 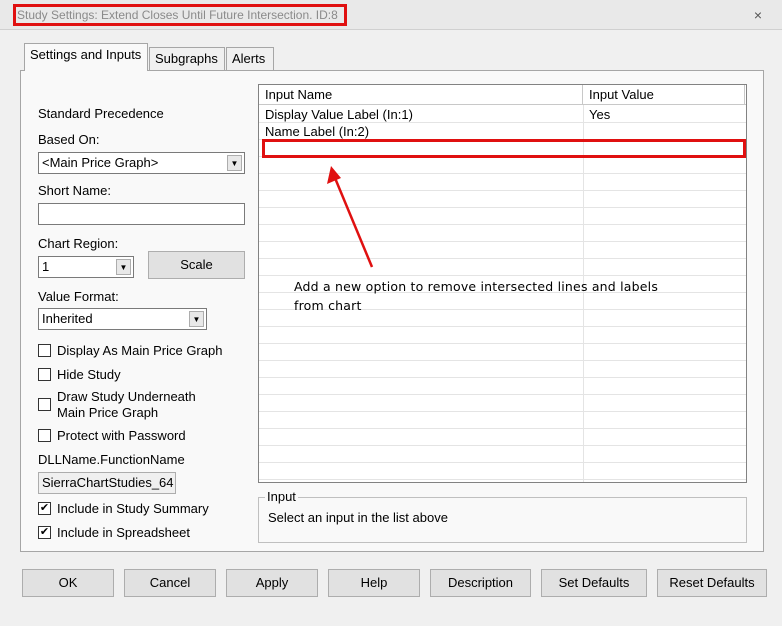 I want to click on display-as-main-price-graph-checkbox: Display As Main Price Graph, so click(x=130, y=350).